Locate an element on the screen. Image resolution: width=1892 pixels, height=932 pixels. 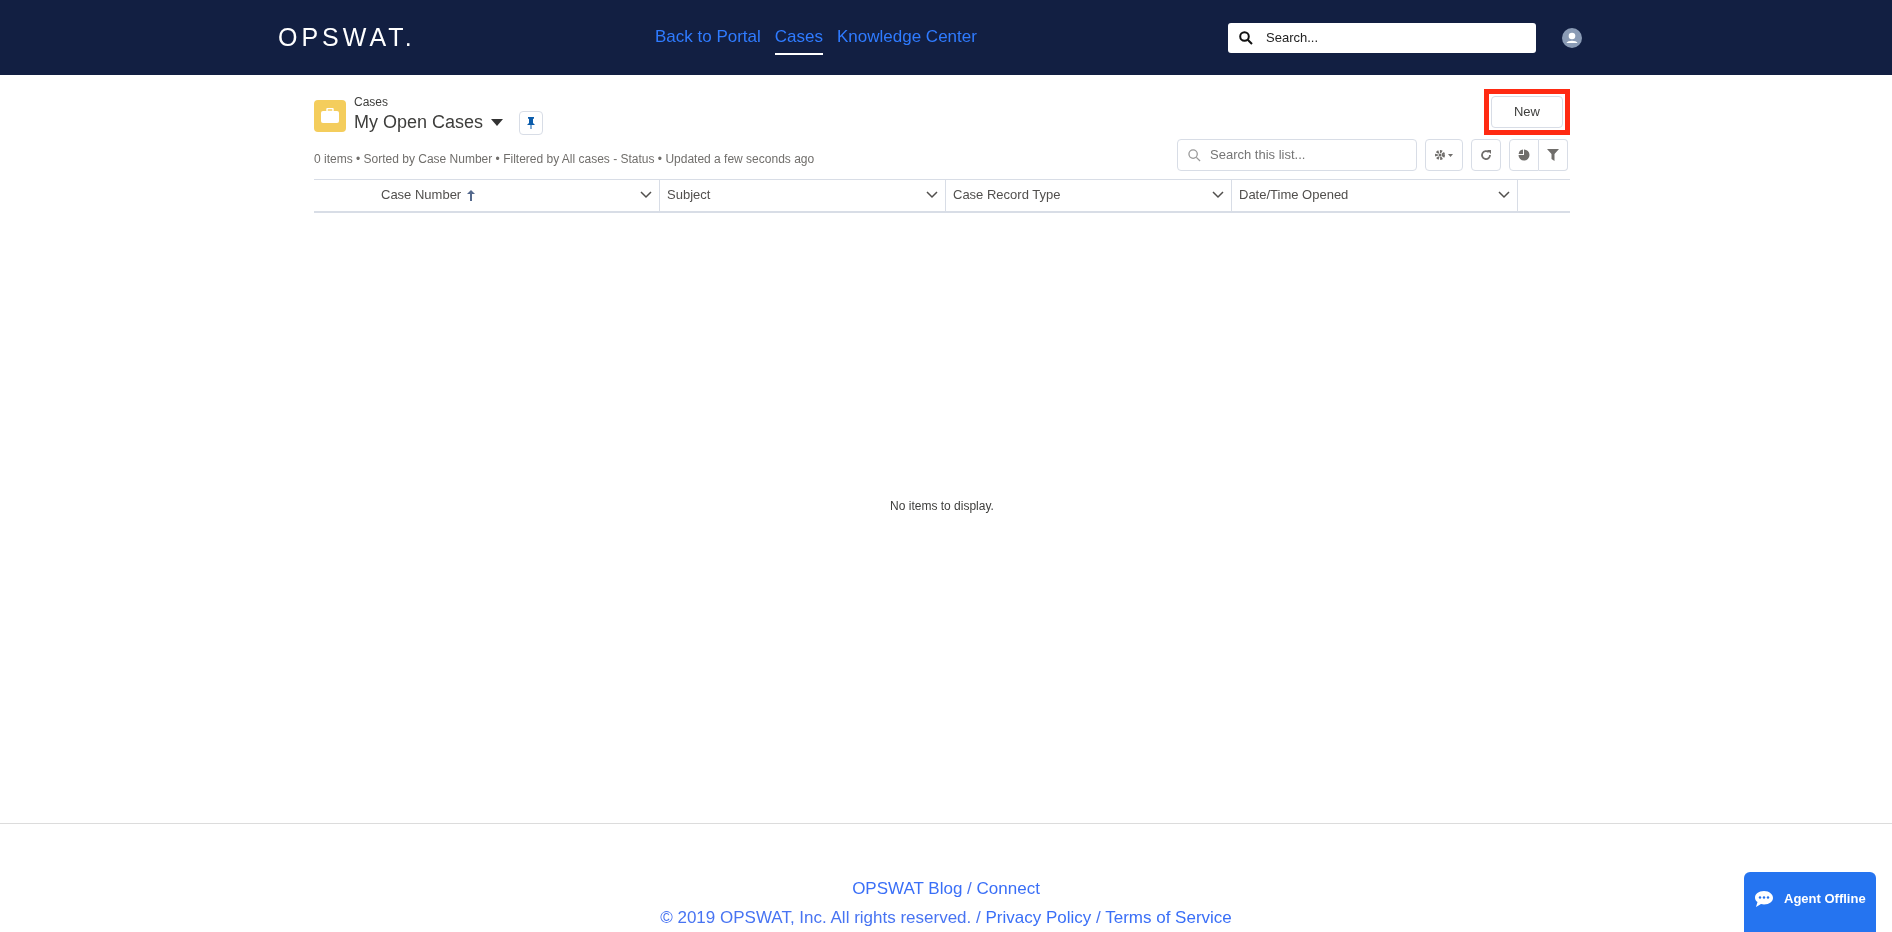
column-header: Case Record Type is located at coordinates (1089, 195).